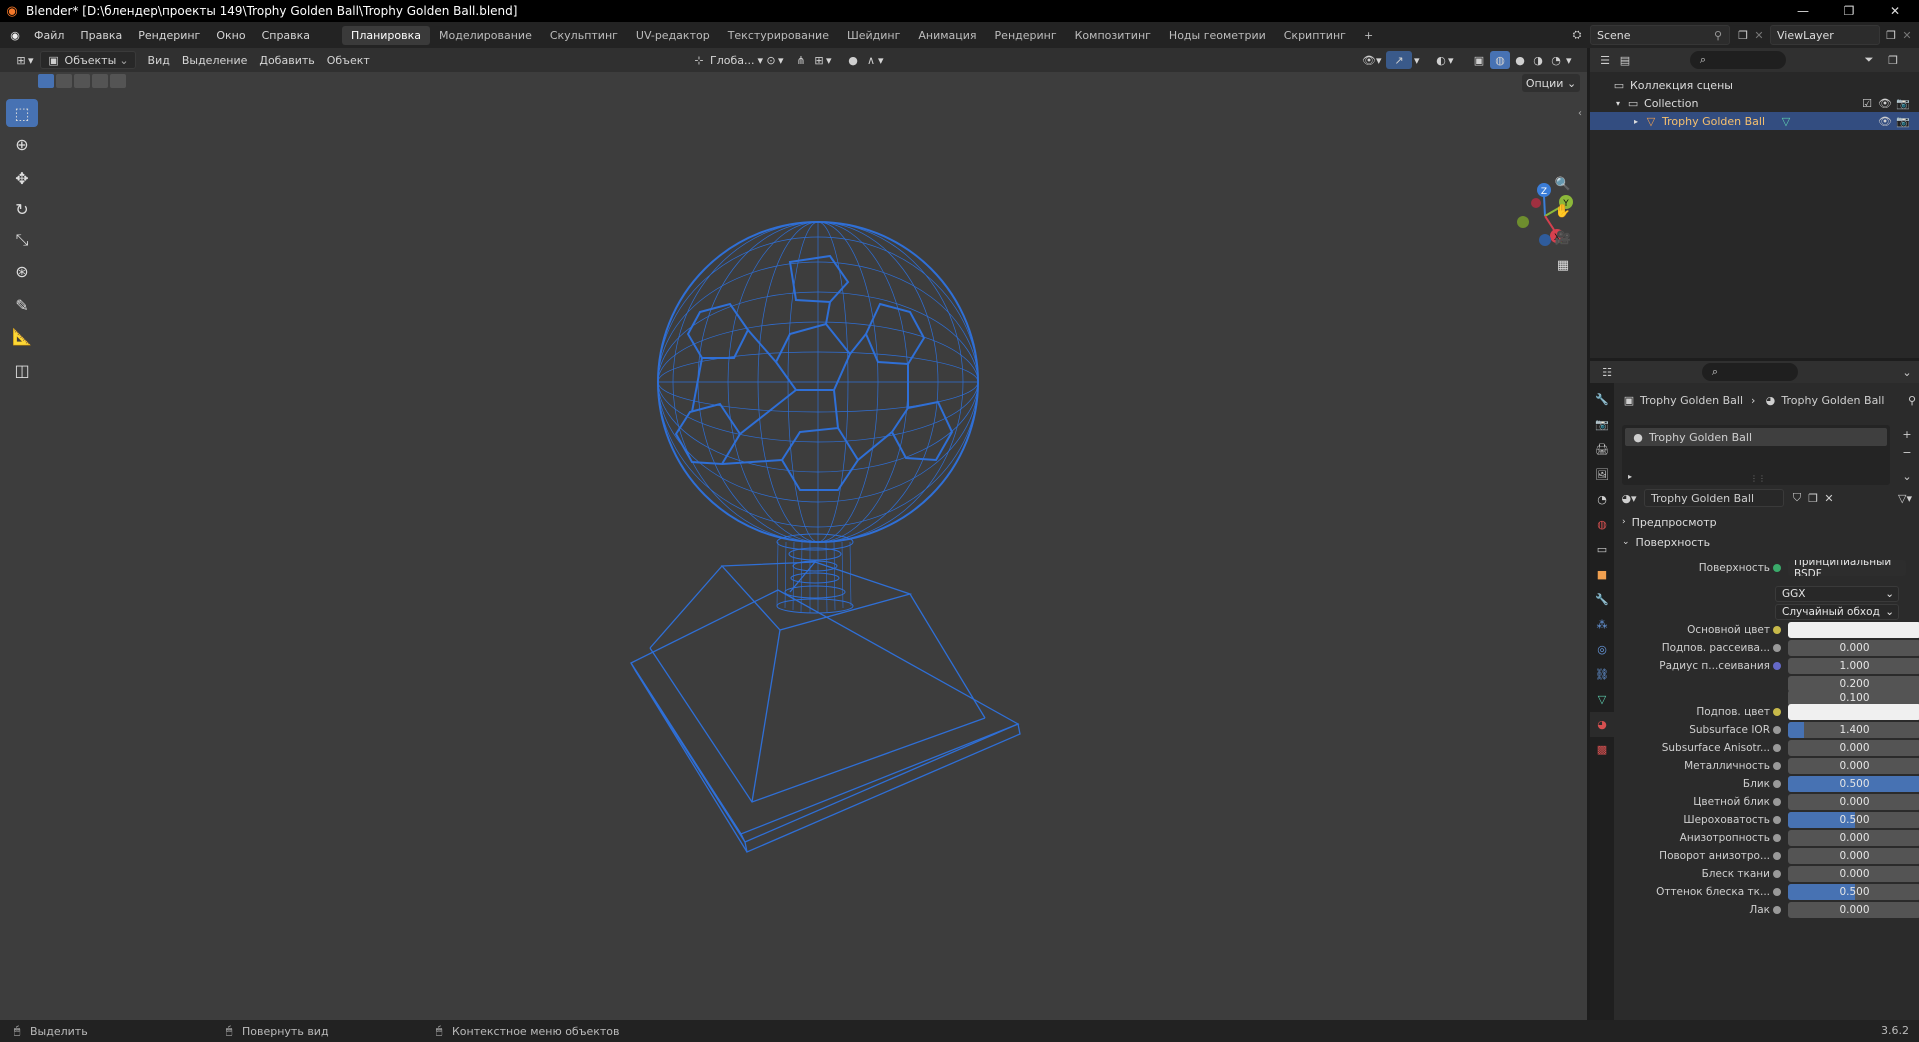  I want to click on menu-render: Рендеринг, so click(169, 35).